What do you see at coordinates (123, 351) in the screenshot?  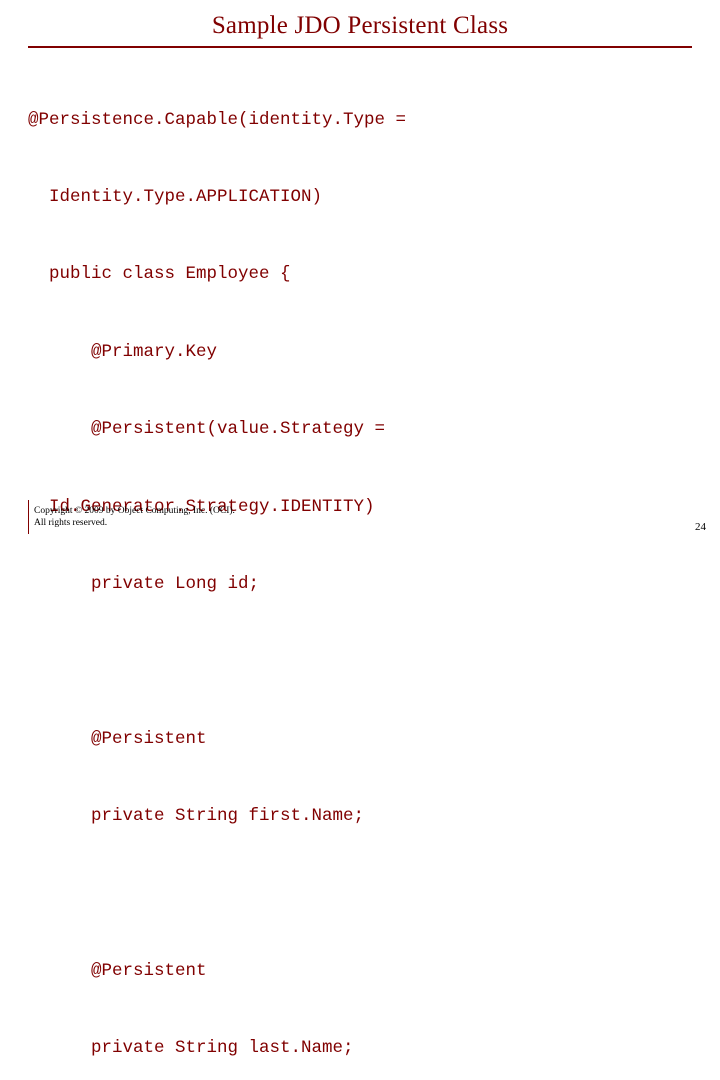 I see `code-line: @Primary.Key` at bounding box center [123, 351].